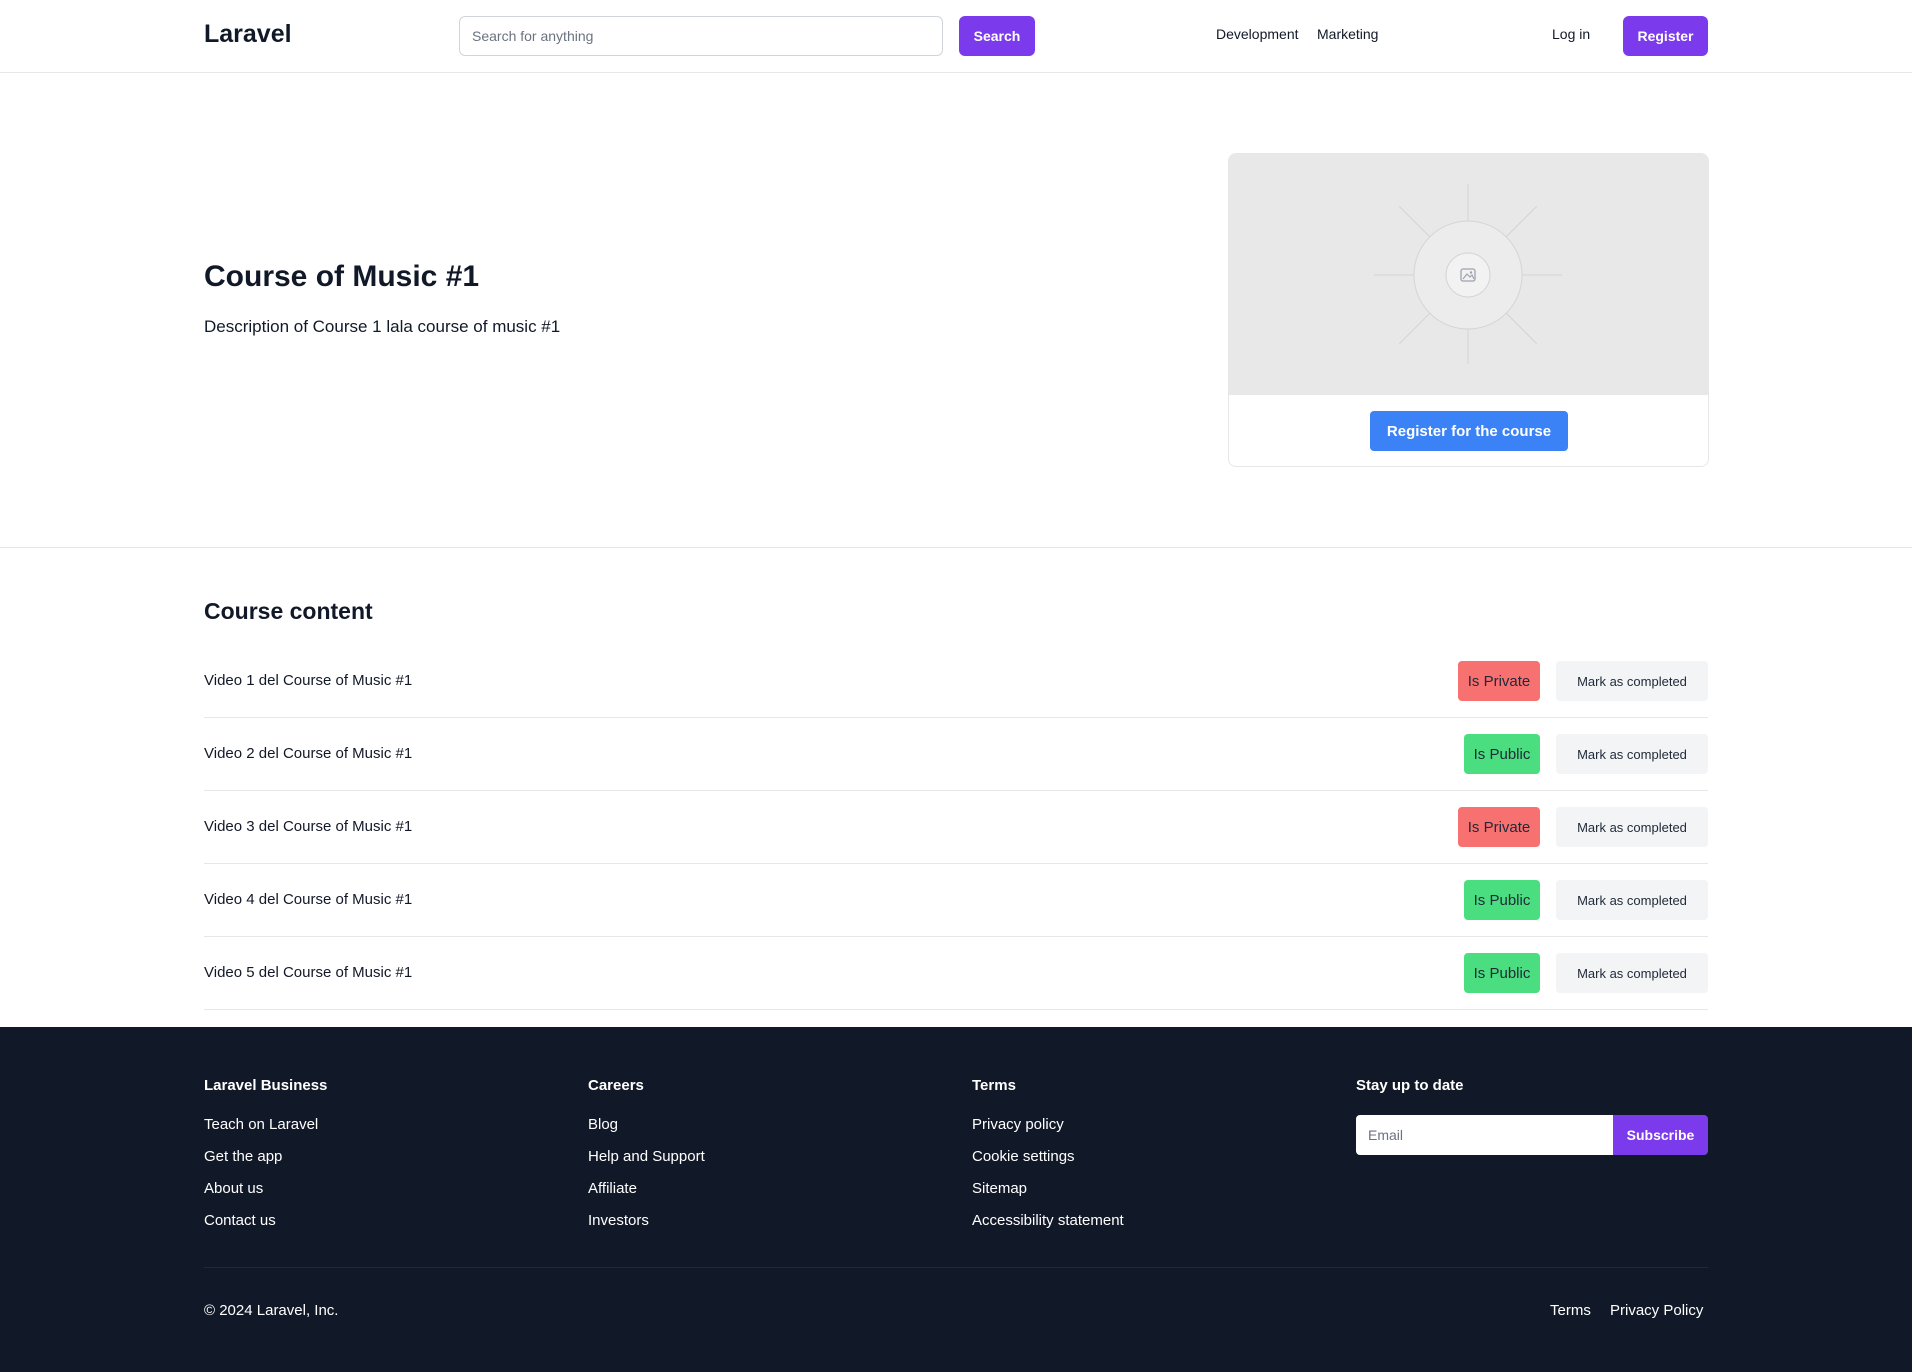 The image size is (1912, 1372). I want to click on nav-link-marketing: Marketing, so click(1347, 34).